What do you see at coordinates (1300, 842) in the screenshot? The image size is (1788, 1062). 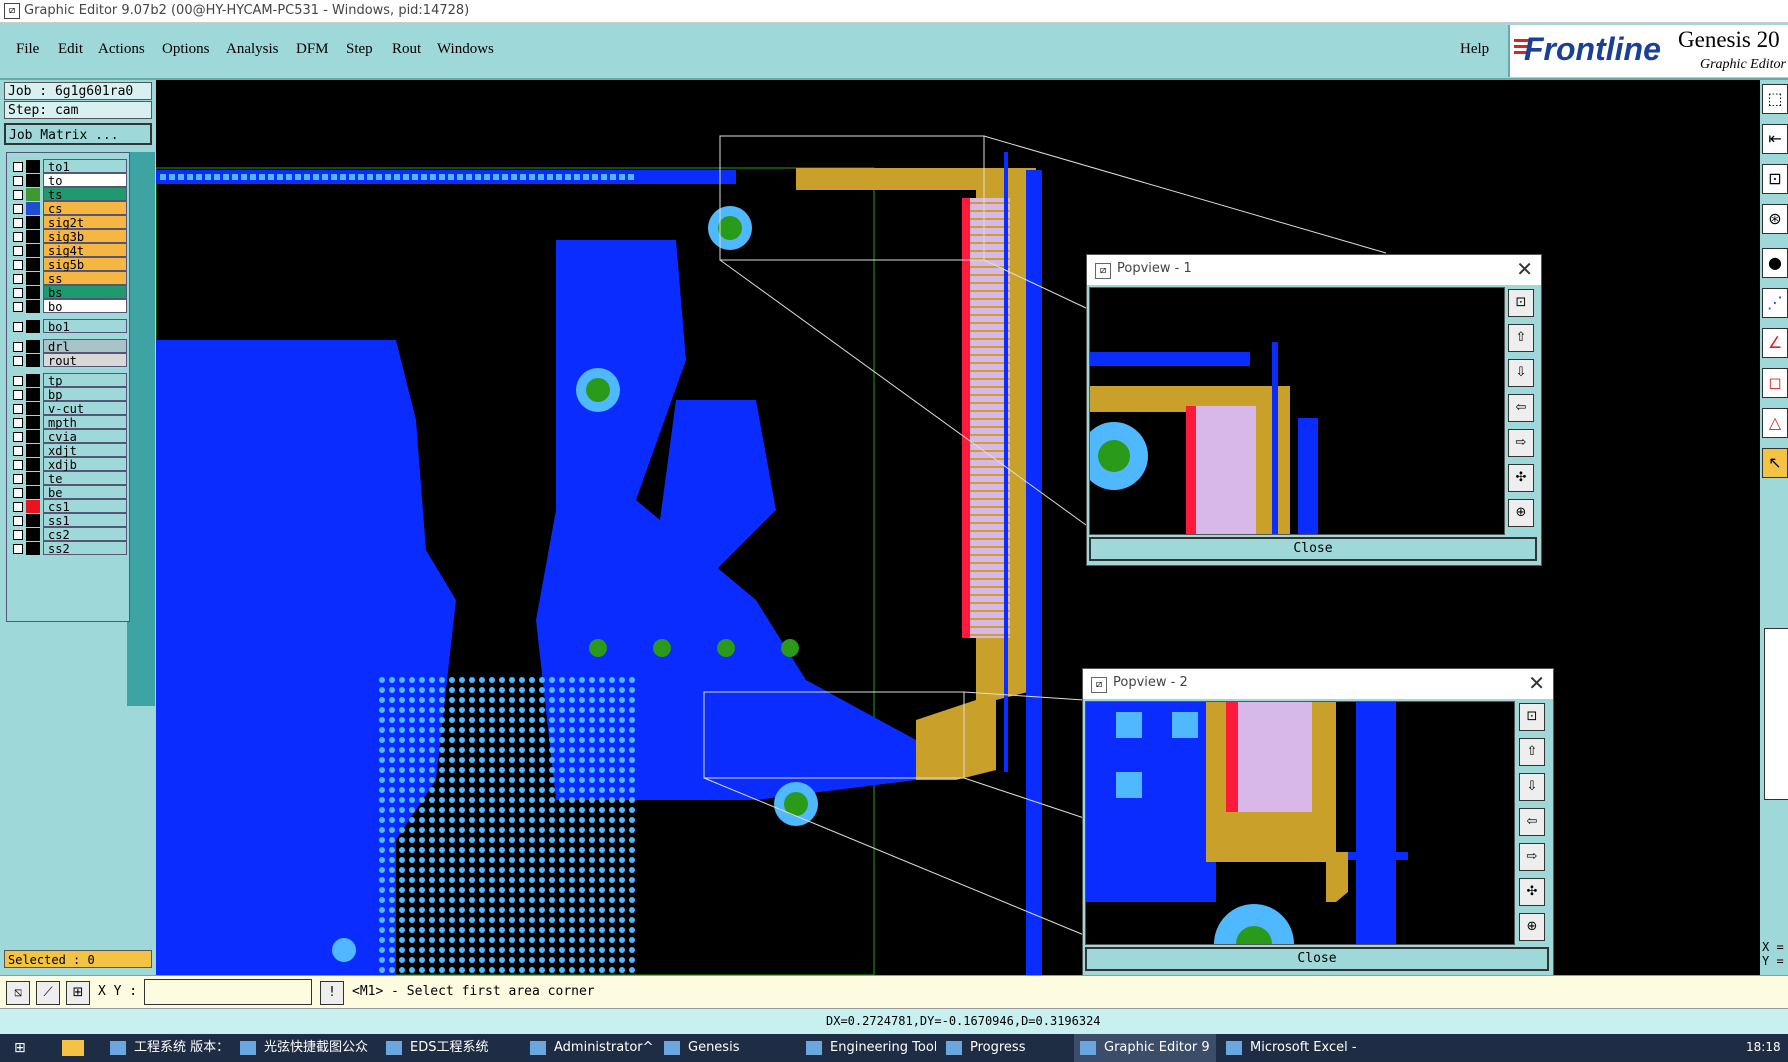 I see `popview-2-view` at bounding box center [1300, 842].